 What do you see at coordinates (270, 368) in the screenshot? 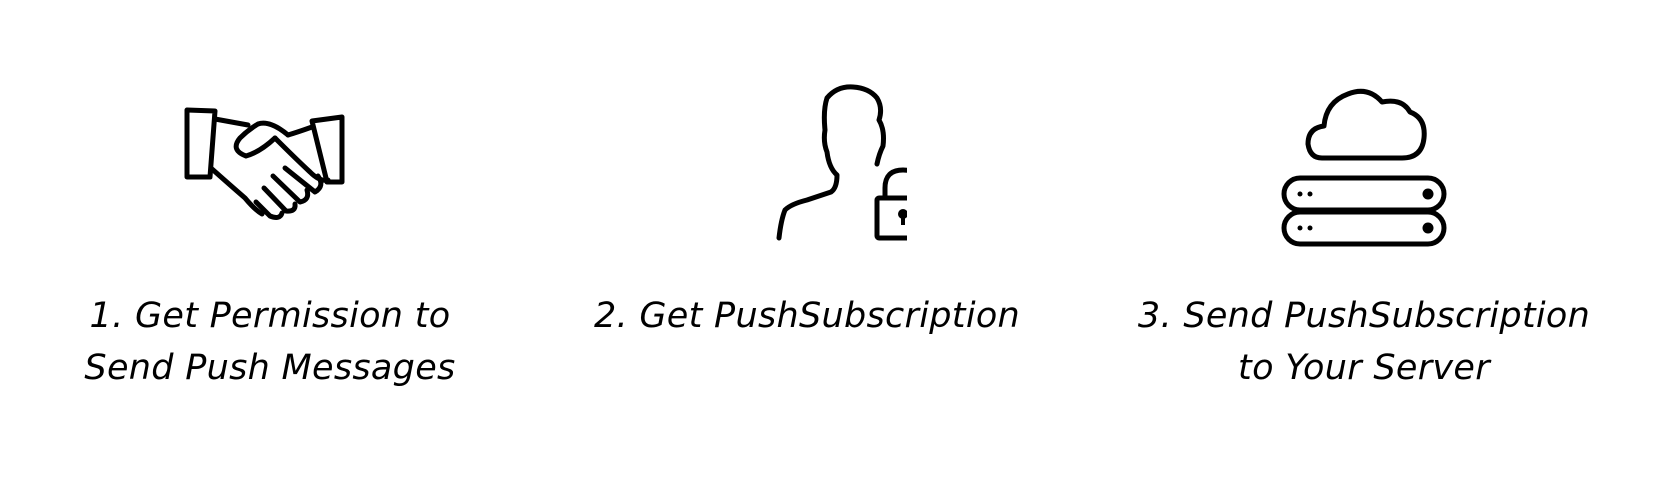
I see `caption-line: Send Push Messages` at bounding box center [270, 368].